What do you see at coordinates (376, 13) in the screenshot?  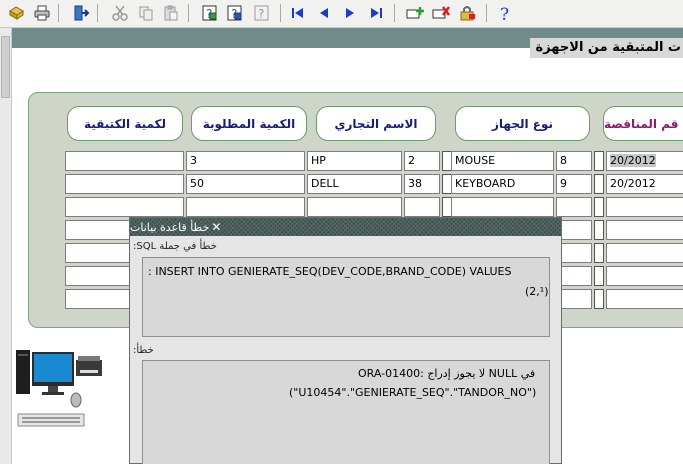 I see `last-record-icon` at bounding box center [376, 13].